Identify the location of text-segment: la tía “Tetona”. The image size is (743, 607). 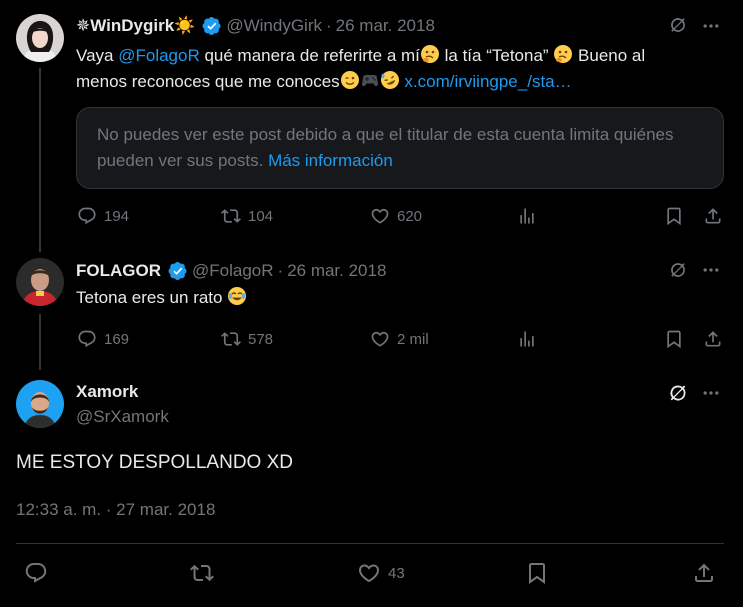
(496, 55).